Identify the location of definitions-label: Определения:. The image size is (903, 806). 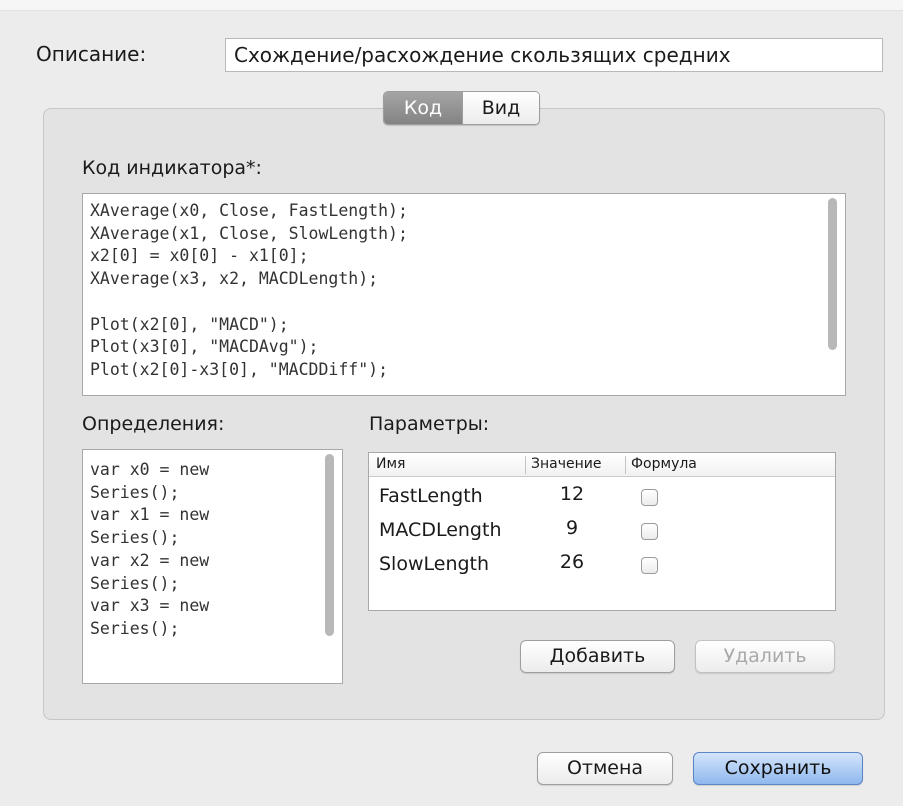
(153, 424).